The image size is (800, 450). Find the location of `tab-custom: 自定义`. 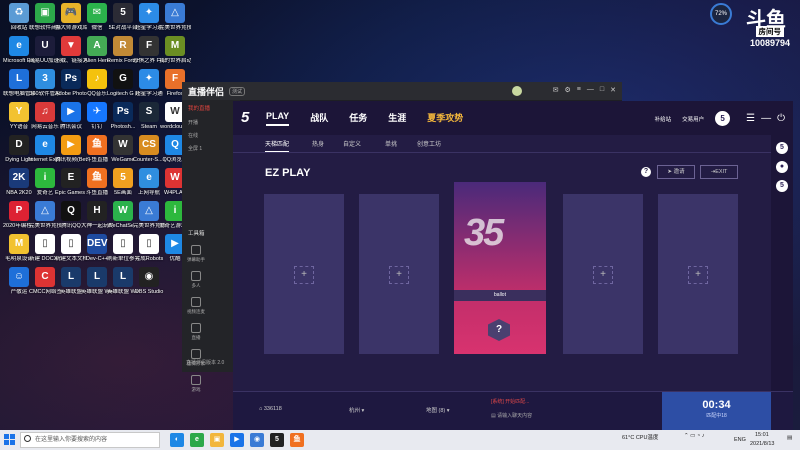

tab-custom: 自定义 is located at coordinates (352, 143).